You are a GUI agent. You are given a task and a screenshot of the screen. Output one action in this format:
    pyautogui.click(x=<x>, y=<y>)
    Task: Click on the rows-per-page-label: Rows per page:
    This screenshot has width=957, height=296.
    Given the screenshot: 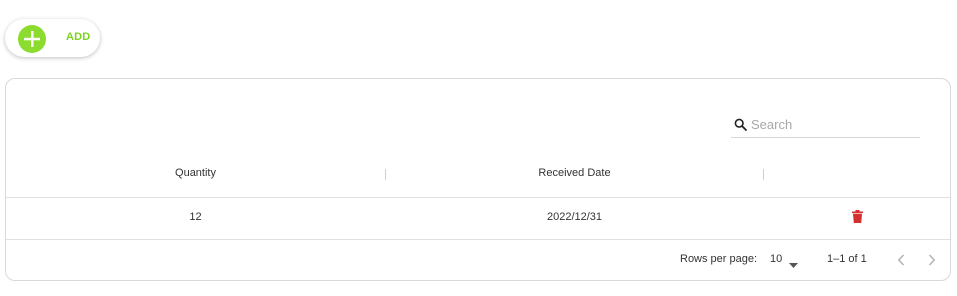 What is the action you would take?
    pyautogui.click(x=719, y=259)
    